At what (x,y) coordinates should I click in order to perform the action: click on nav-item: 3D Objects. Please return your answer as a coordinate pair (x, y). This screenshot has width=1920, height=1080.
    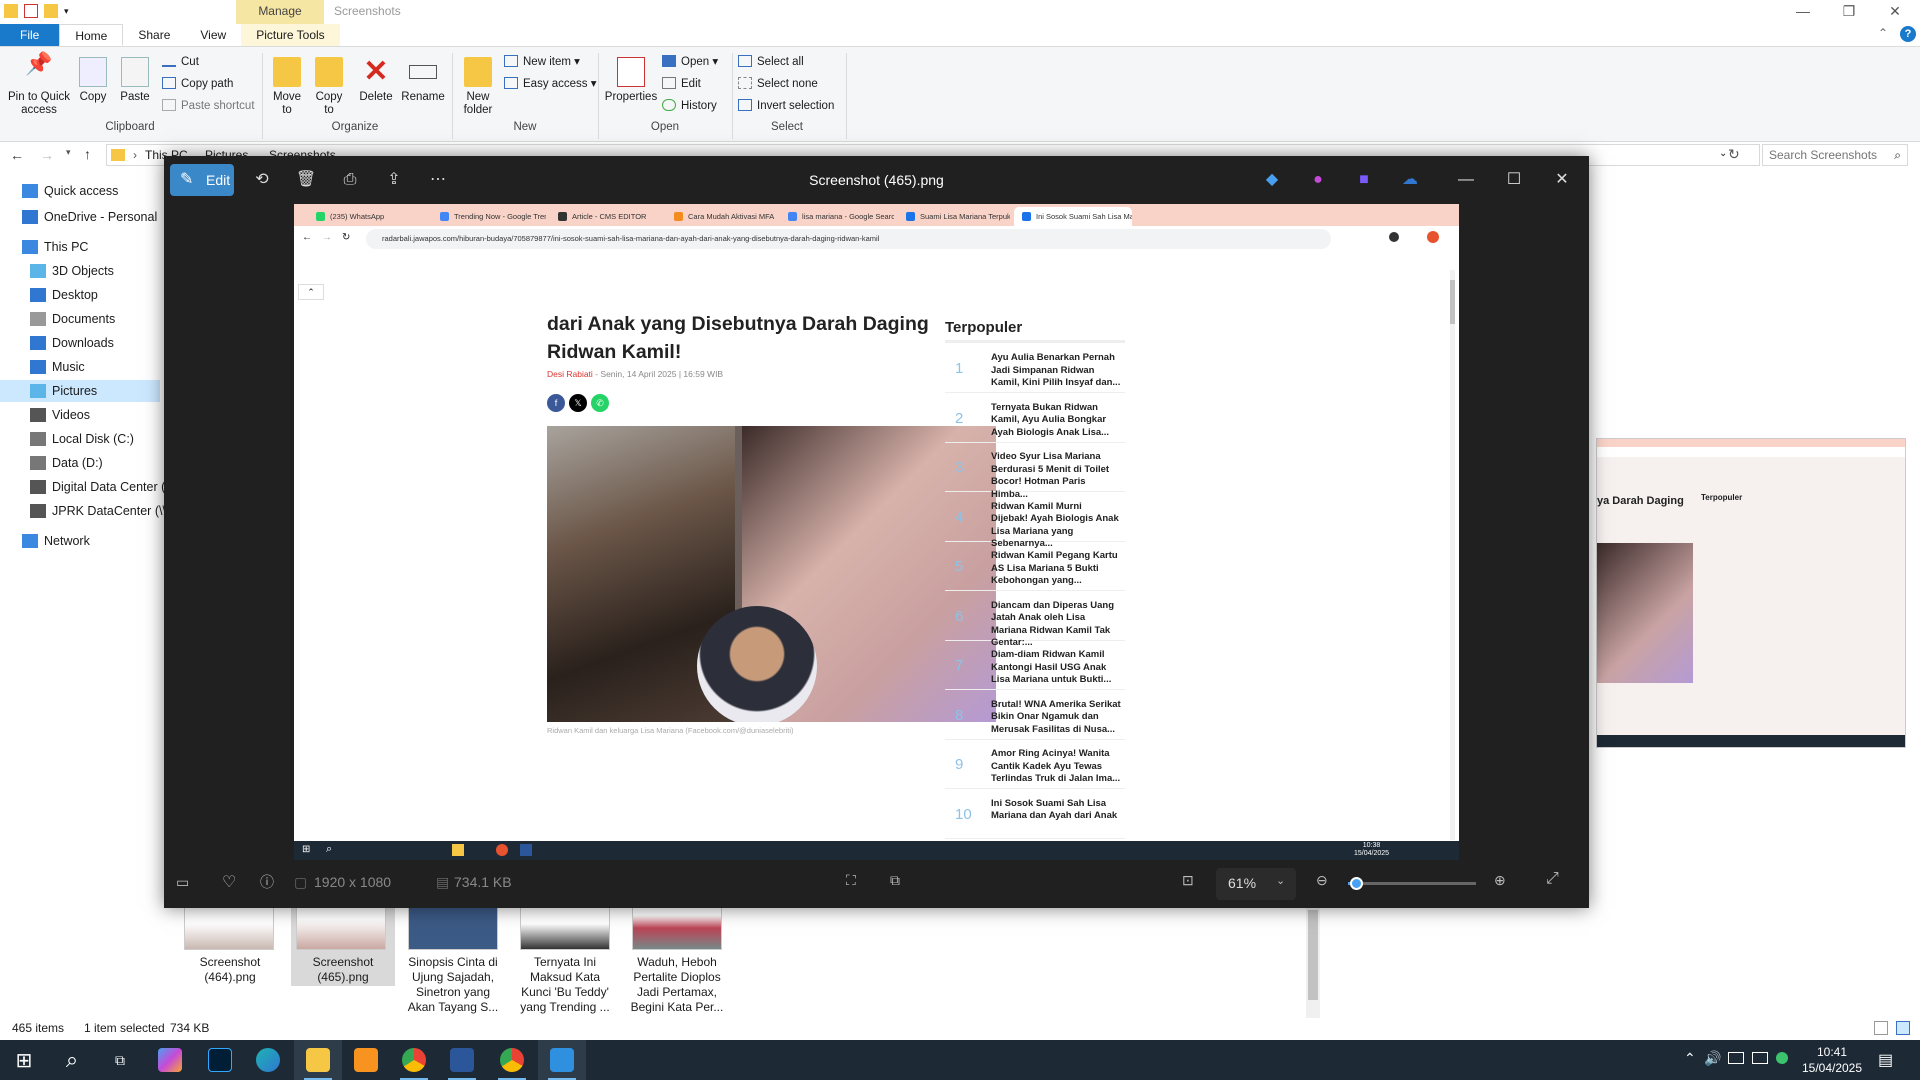
    Looking at the image, I should click on (80, 271).